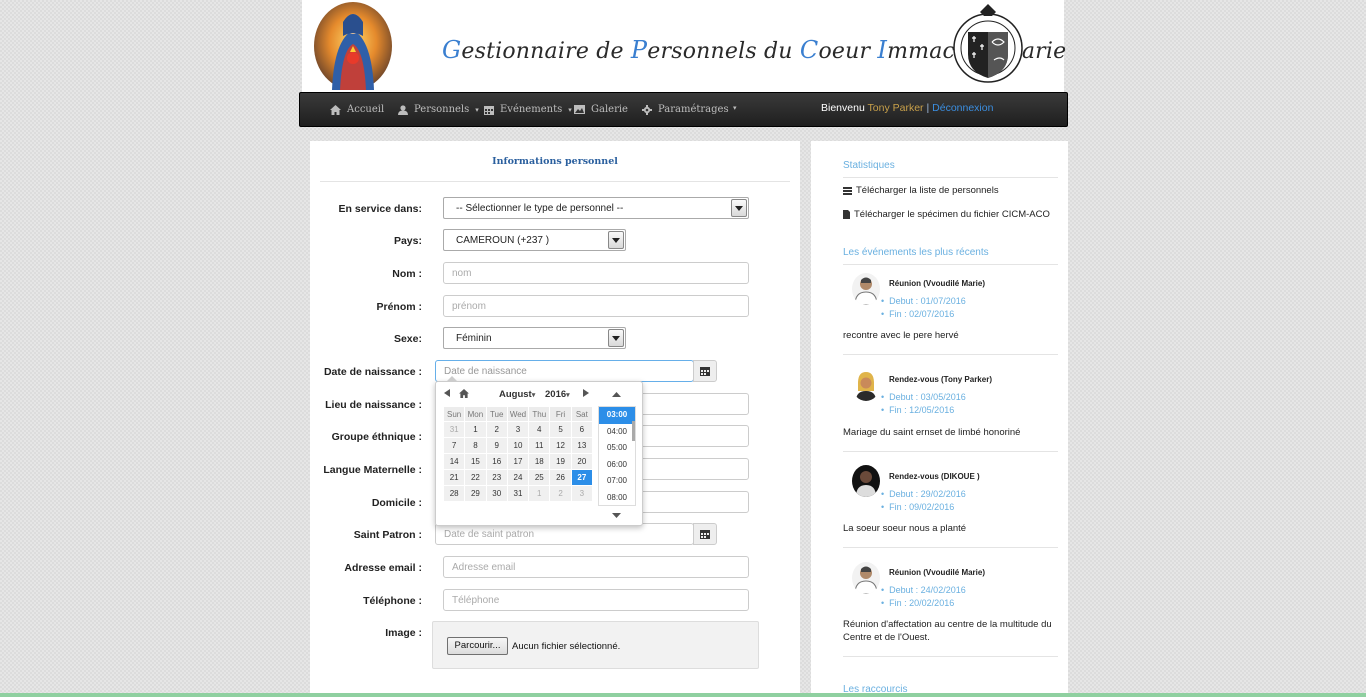  Describe the element at coordinates (534, 240) in the screenshot. I see `pays-select: CAMEROUN (+237 )` at that location.